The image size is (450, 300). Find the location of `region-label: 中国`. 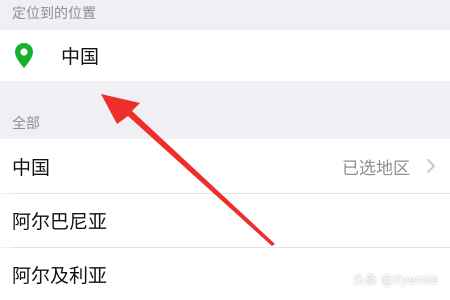

region-label: 中国 is located at coordinates (31, 167).